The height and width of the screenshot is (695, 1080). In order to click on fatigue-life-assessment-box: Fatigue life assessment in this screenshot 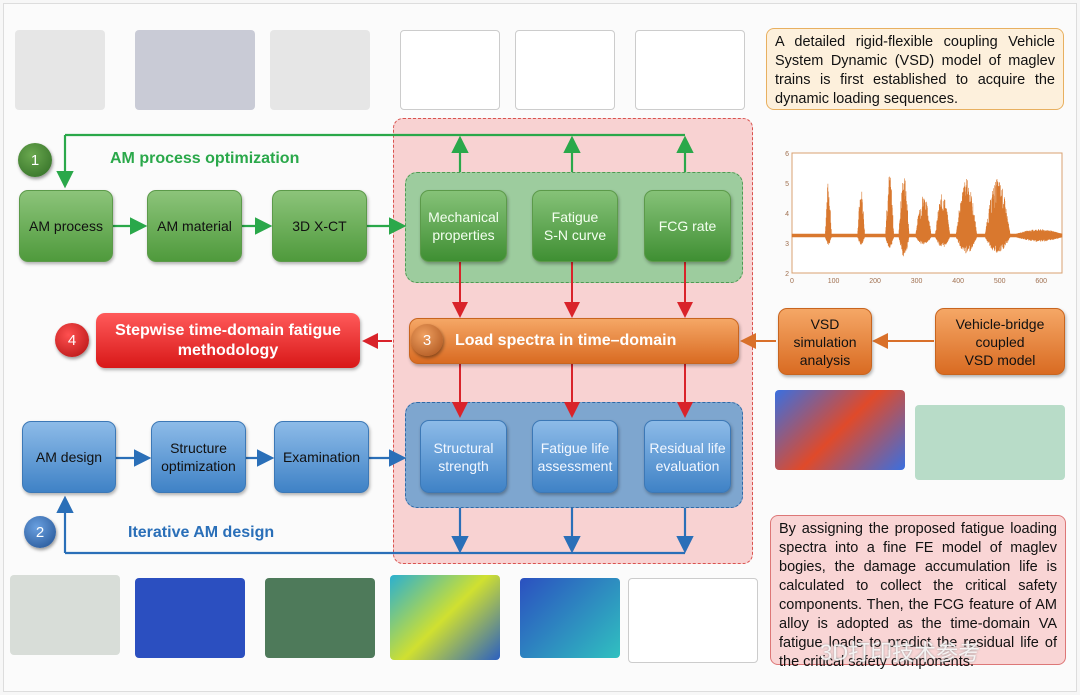, I will do `click(575, 456)`.